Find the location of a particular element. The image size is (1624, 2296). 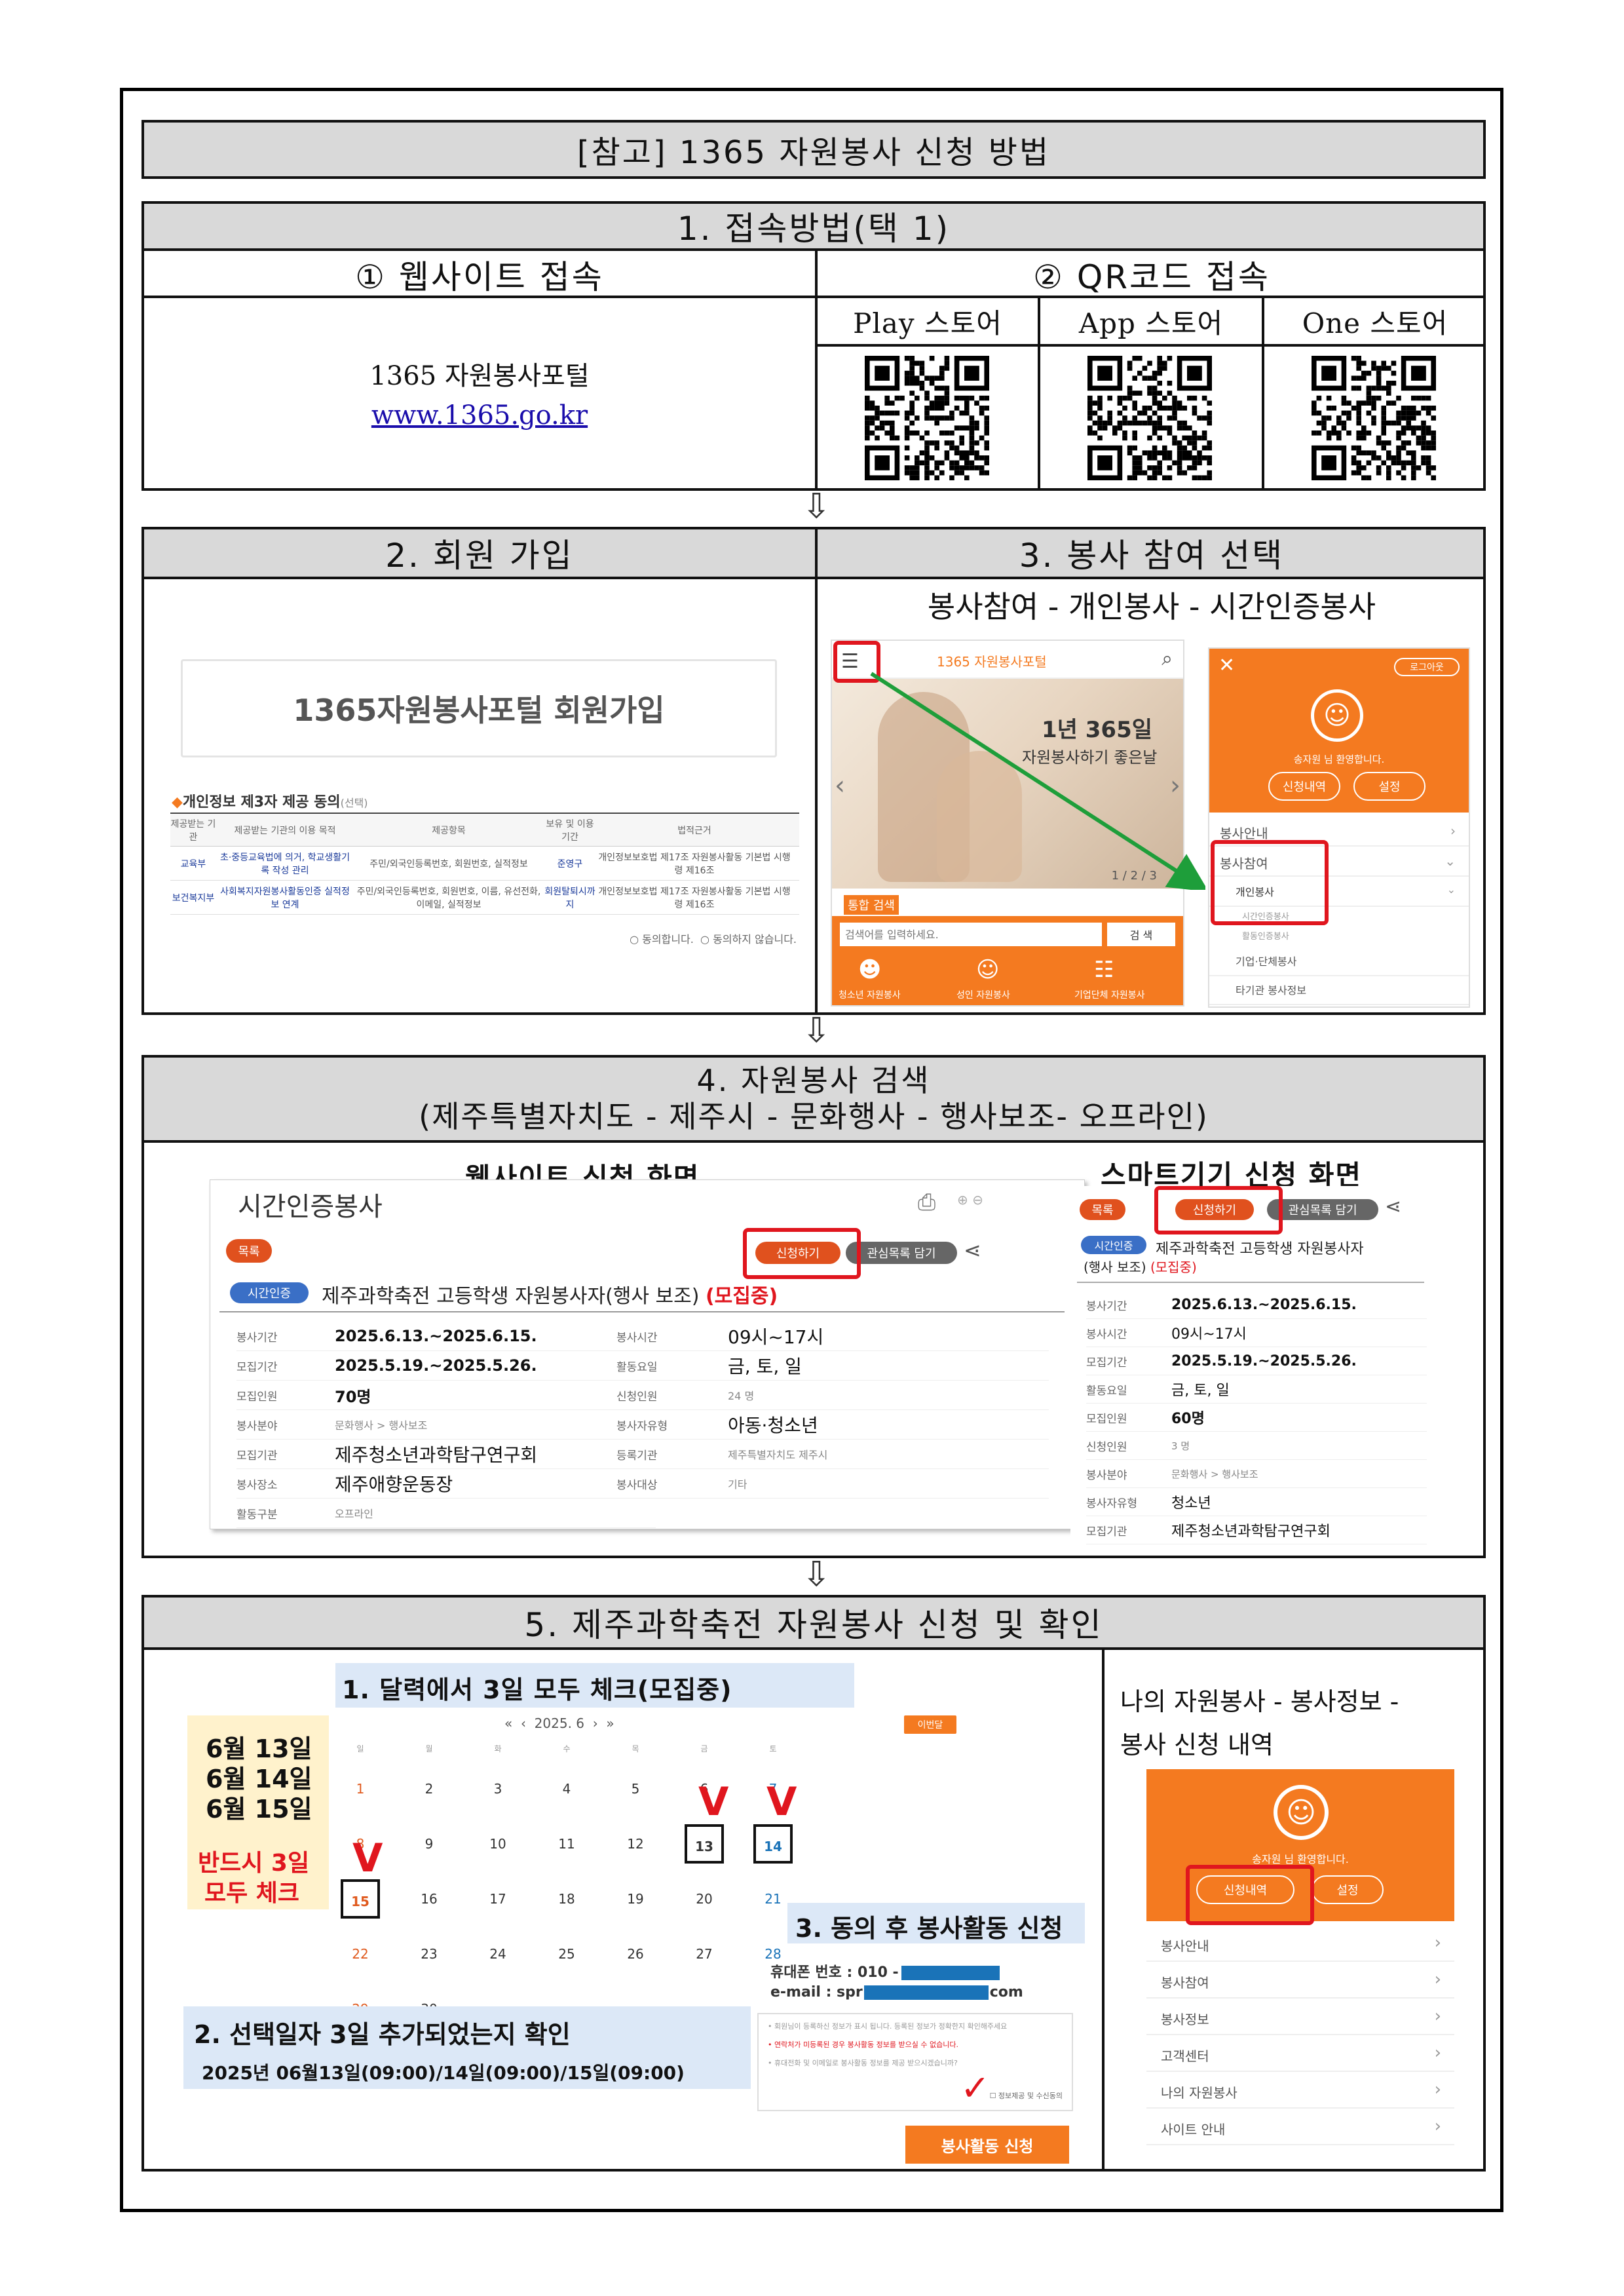

calendar-day: 23 is located at coordinates (429, 1954).